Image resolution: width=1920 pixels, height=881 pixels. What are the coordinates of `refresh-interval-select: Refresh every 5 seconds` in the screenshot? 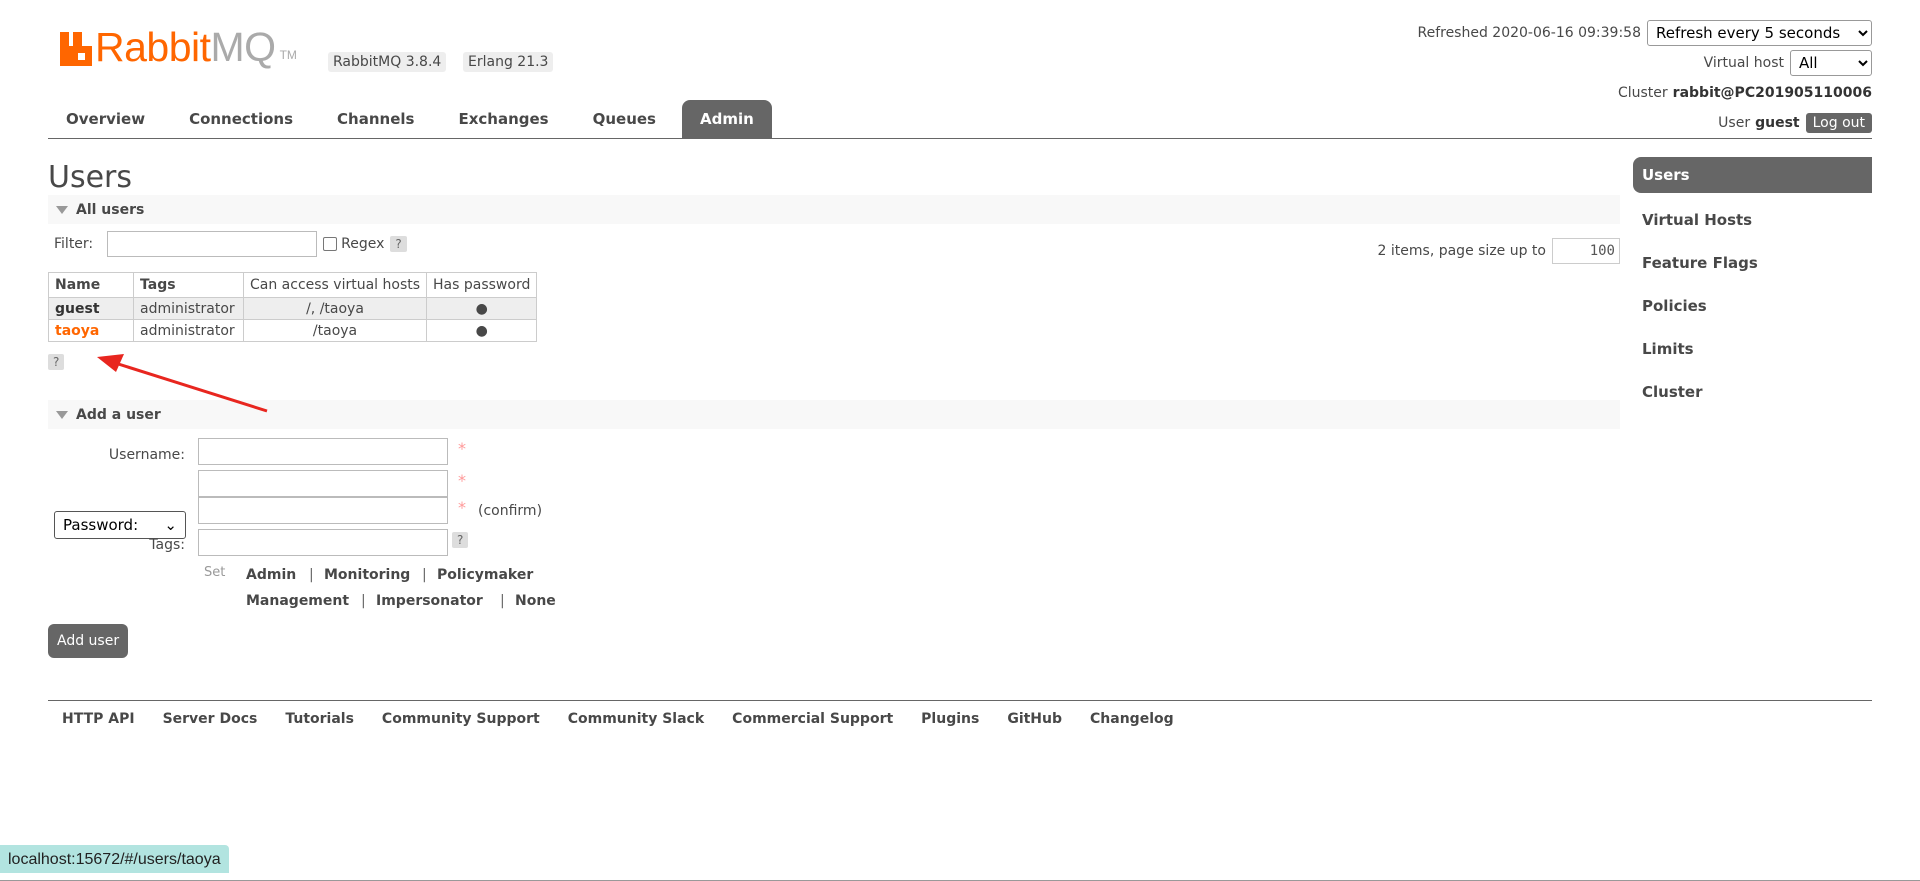 It's located at (1759, 33).